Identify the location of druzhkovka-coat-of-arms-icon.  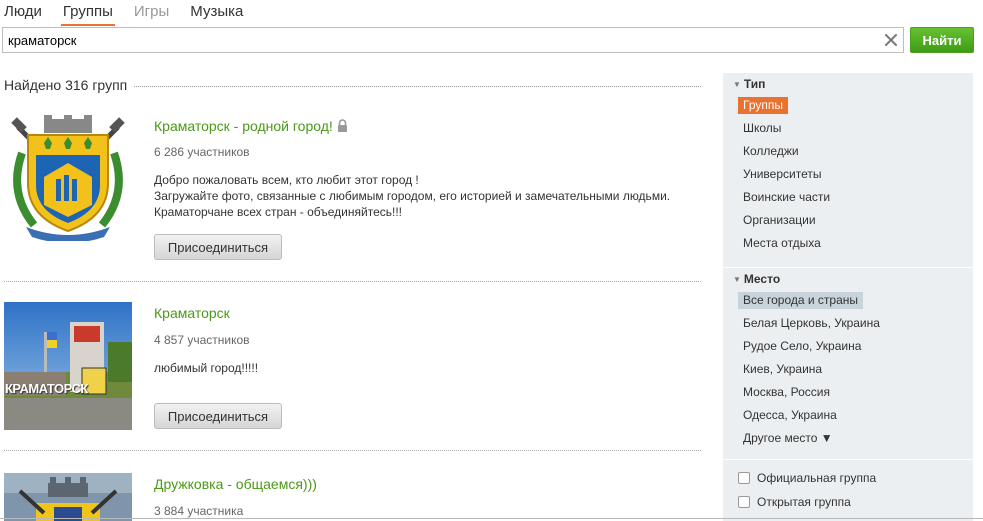
(68, 497).